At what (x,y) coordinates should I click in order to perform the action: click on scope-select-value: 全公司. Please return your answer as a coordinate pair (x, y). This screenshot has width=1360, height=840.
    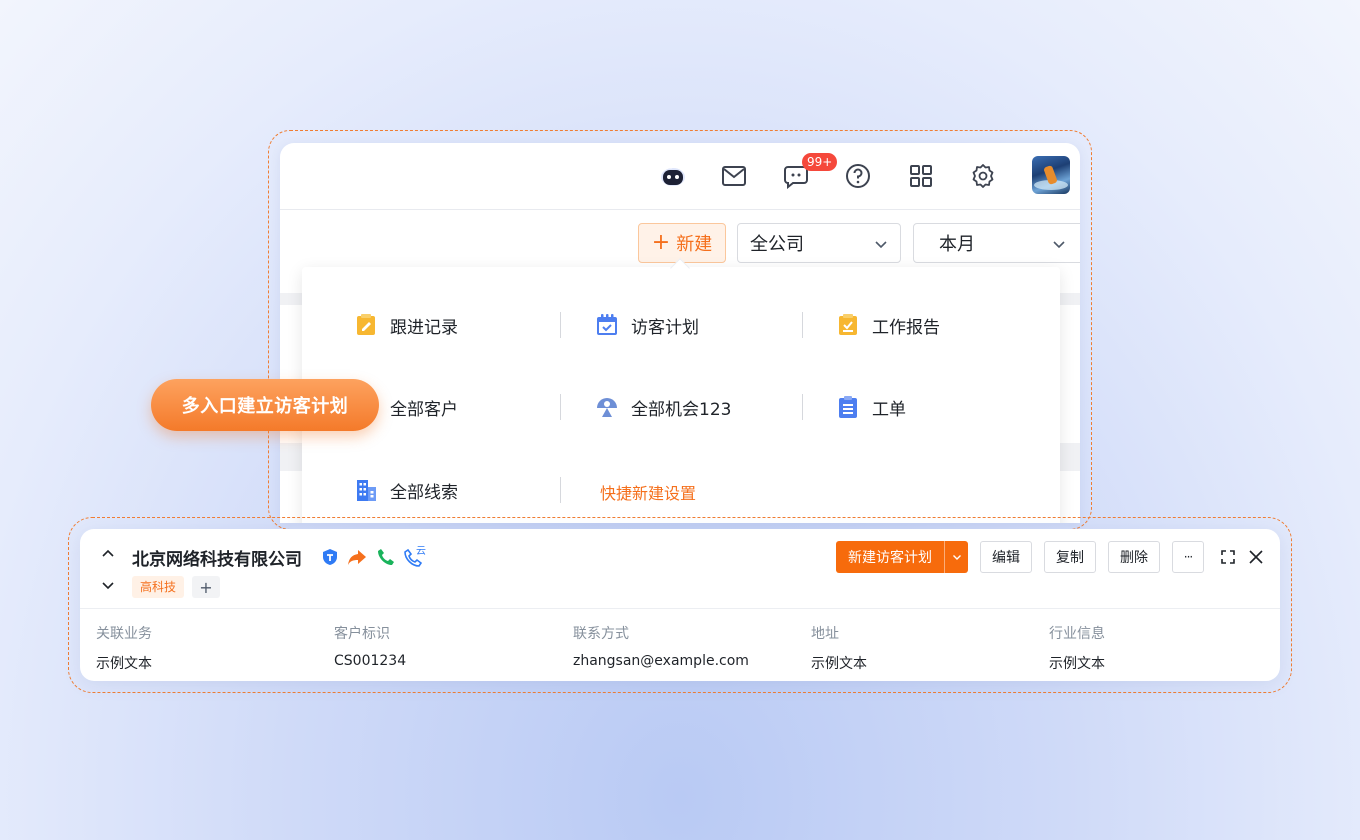
    Looking at the image, I should click on (777, 244).